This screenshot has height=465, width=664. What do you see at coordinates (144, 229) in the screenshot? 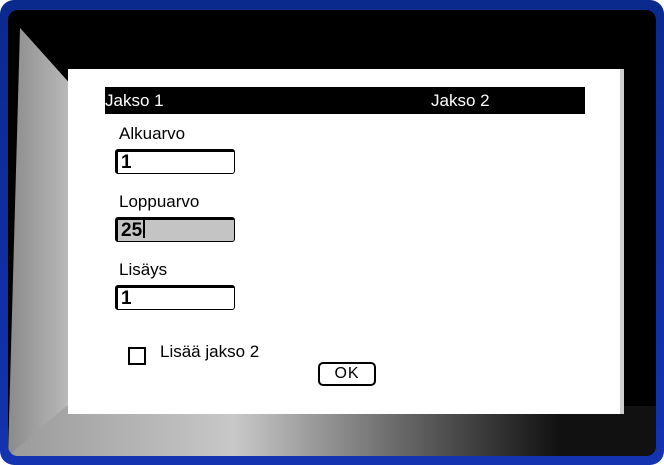
I see `text-caret` at bounding box center [144, 229].